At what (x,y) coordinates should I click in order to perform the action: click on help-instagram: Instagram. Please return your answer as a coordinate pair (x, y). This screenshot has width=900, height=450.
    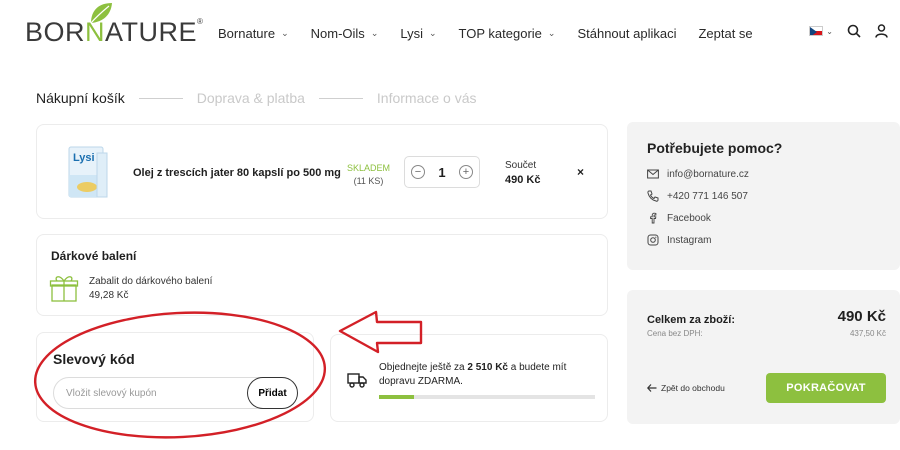
    Looking at the image, I should click on (679, 240).